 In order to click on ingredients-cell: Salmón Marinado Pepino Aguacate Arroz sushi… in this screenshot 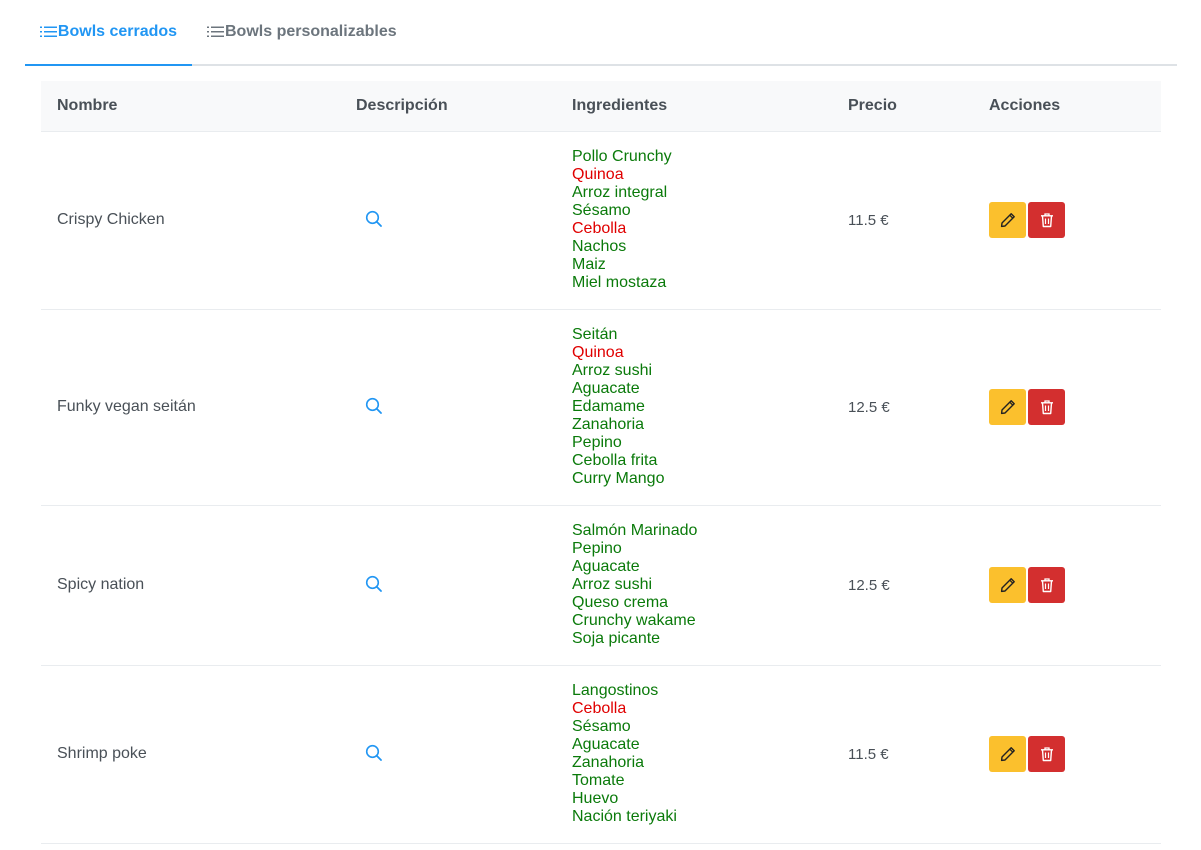, I will do `click(694, 585)`.